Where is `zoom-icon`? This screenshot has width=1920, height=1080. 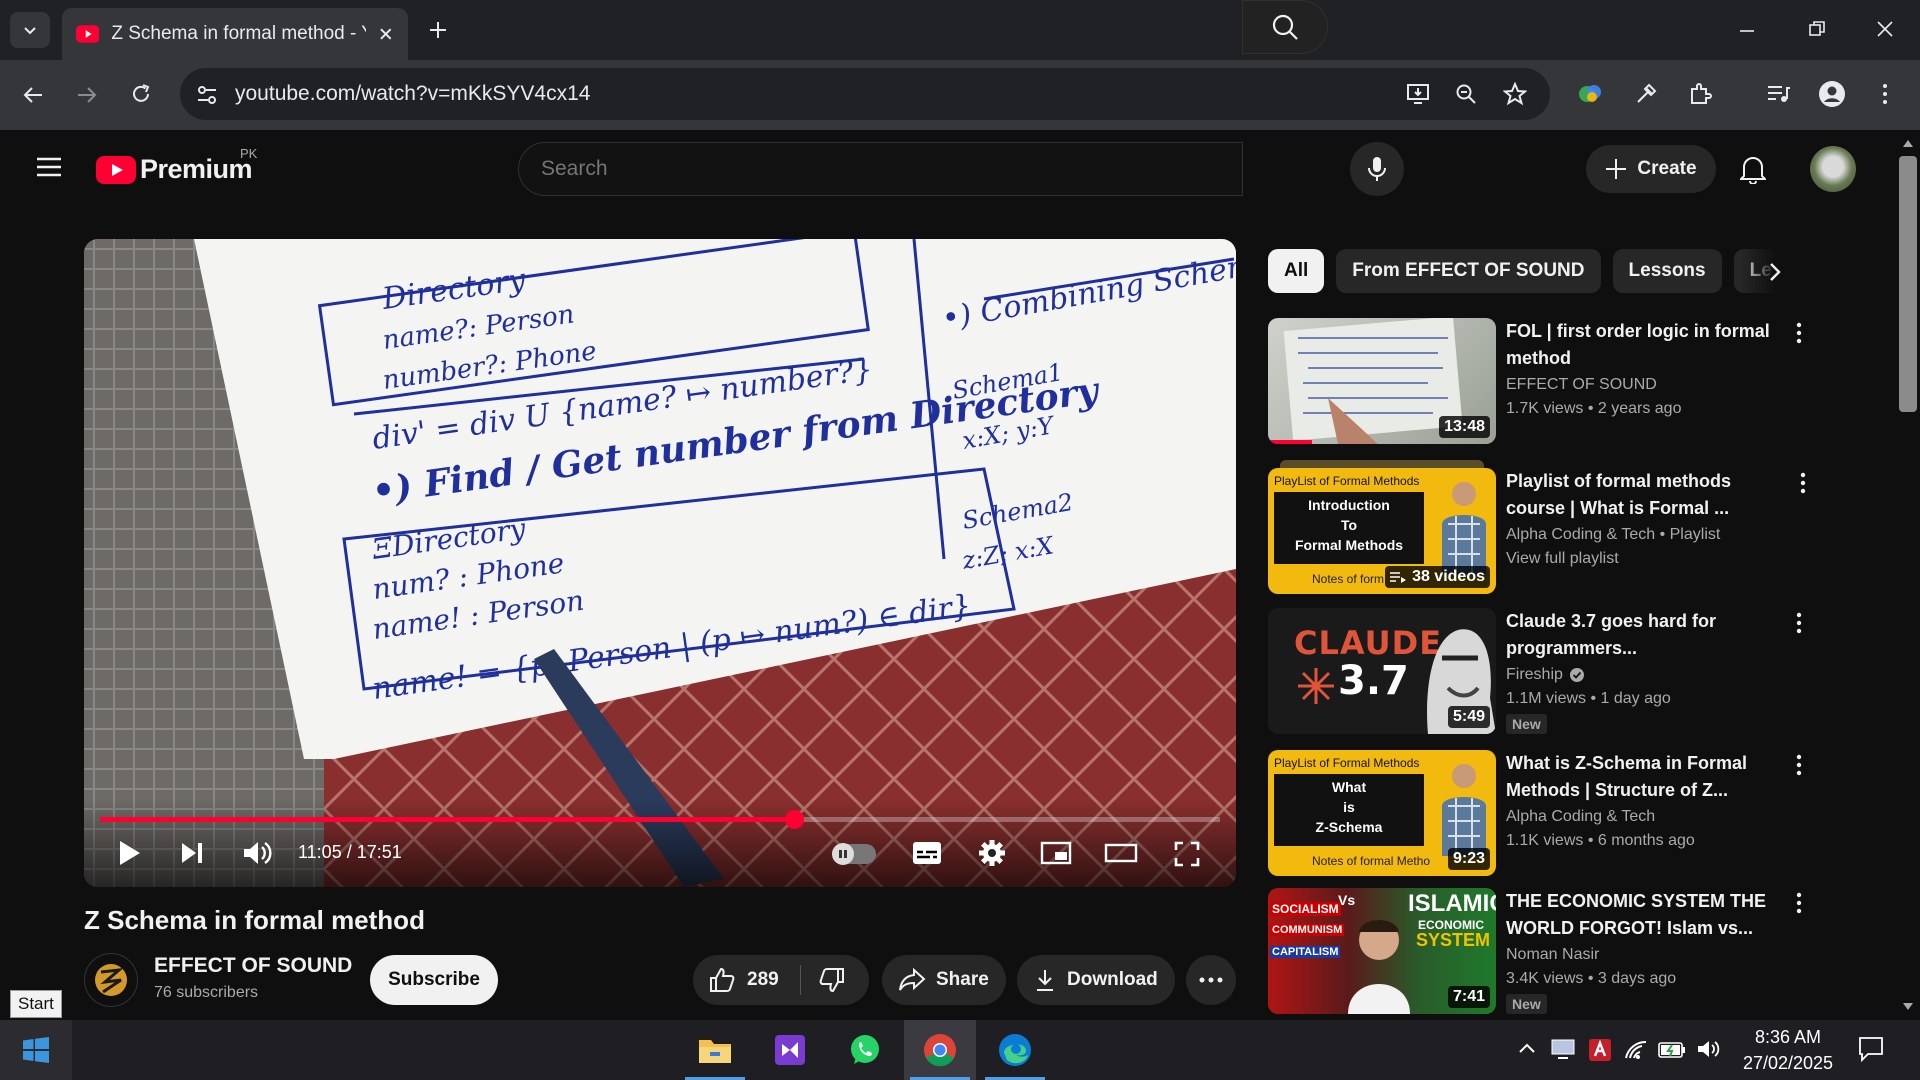 zoom-icon is located at coordinates (1466, 94).